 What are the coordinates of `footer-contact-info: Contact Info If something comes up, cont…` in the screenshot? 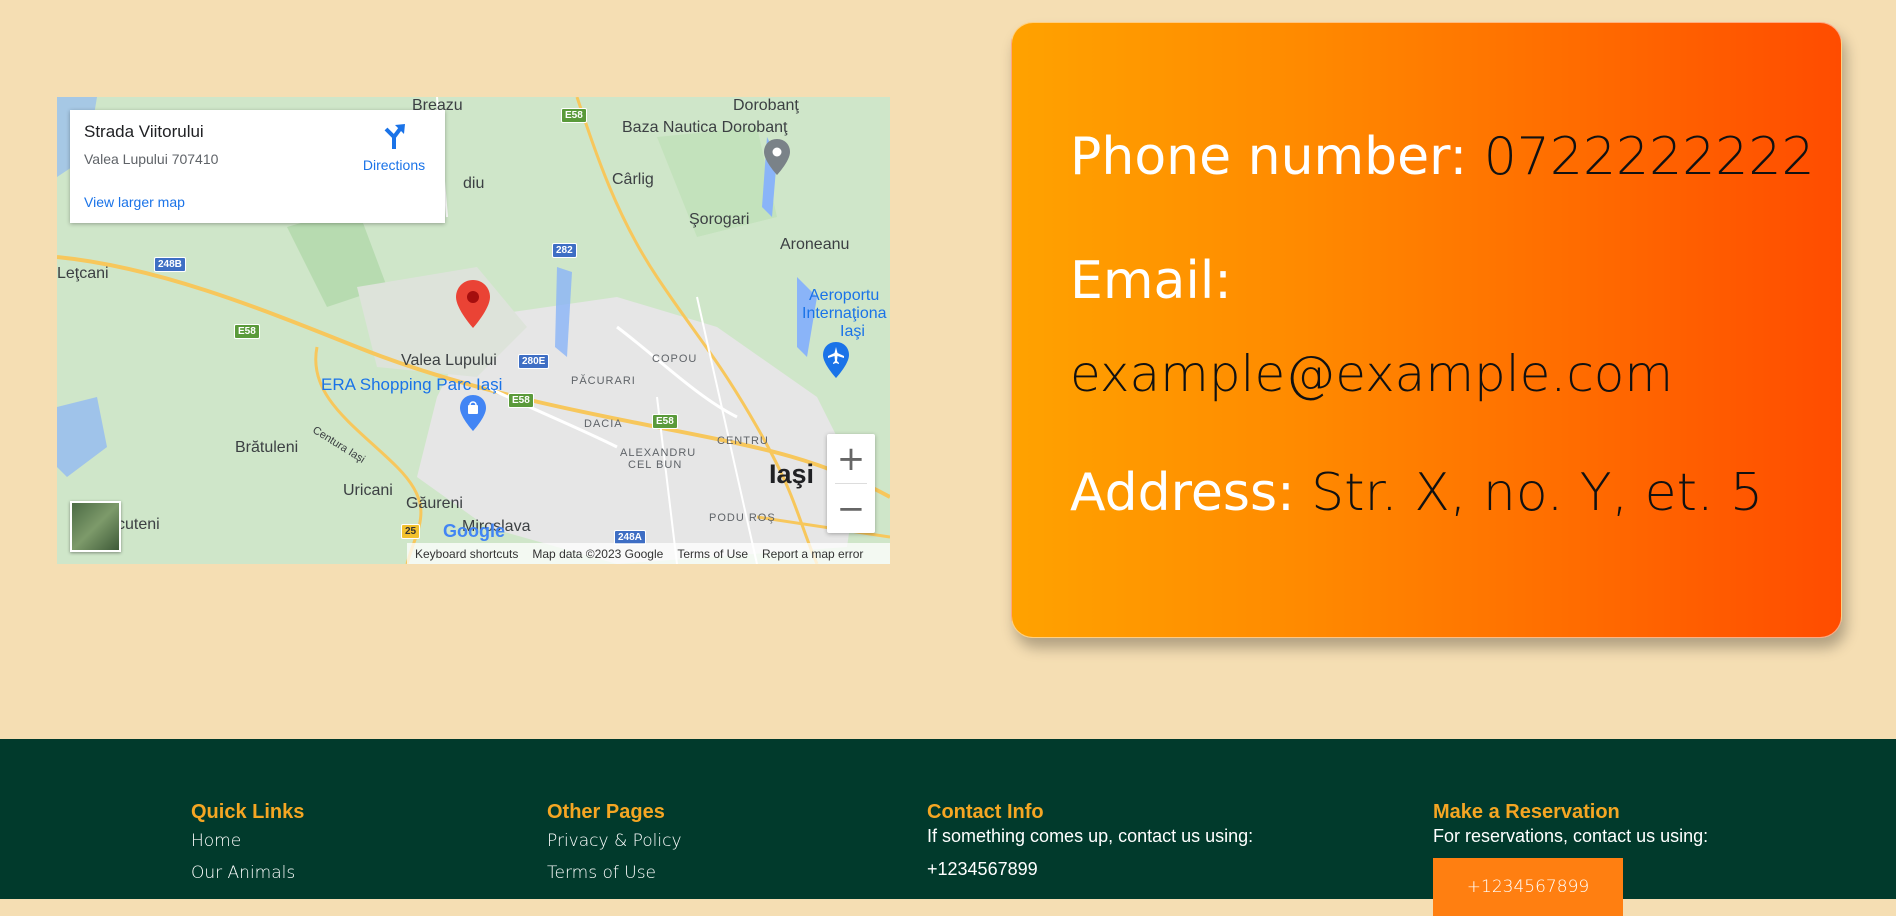 It's located at (1090, 840).